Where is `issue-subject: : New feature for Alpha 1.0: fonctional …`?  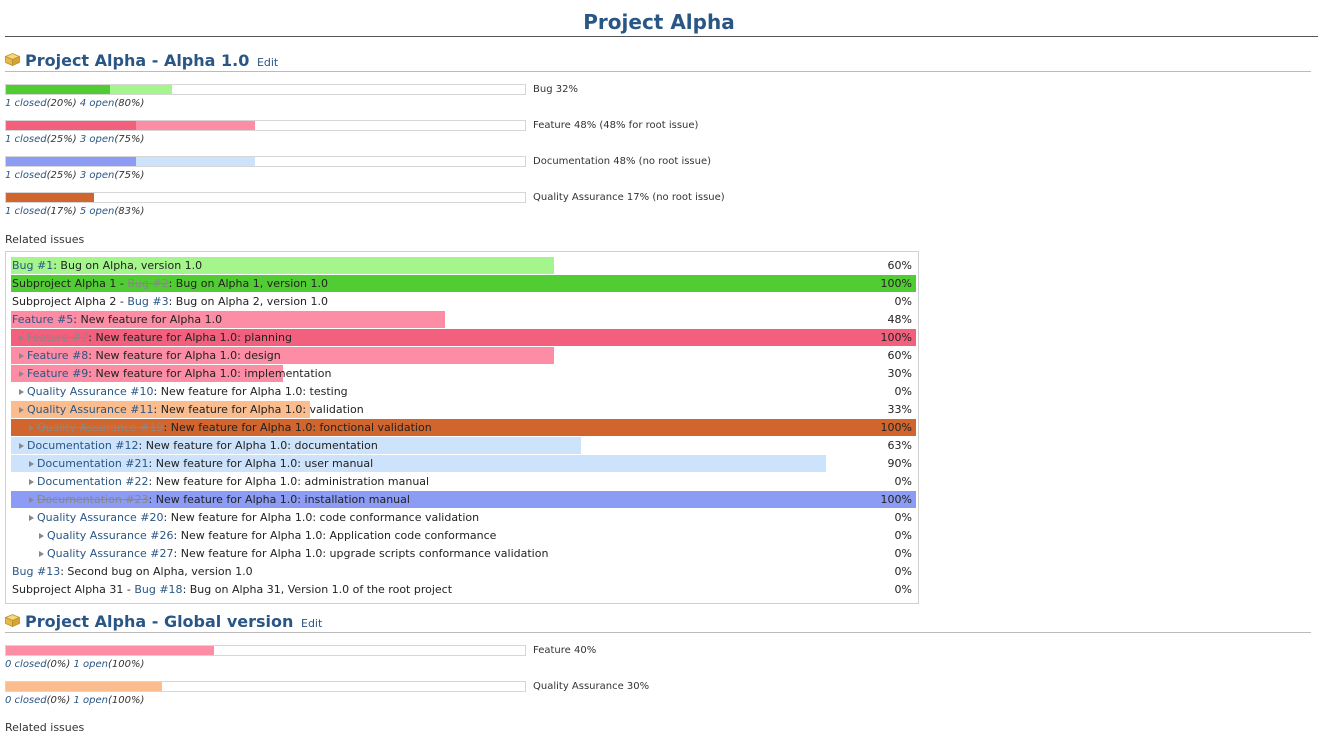
issue-subject: : New feature for Alpha 1.0: fonctional … is located at coordinates (297, 427).